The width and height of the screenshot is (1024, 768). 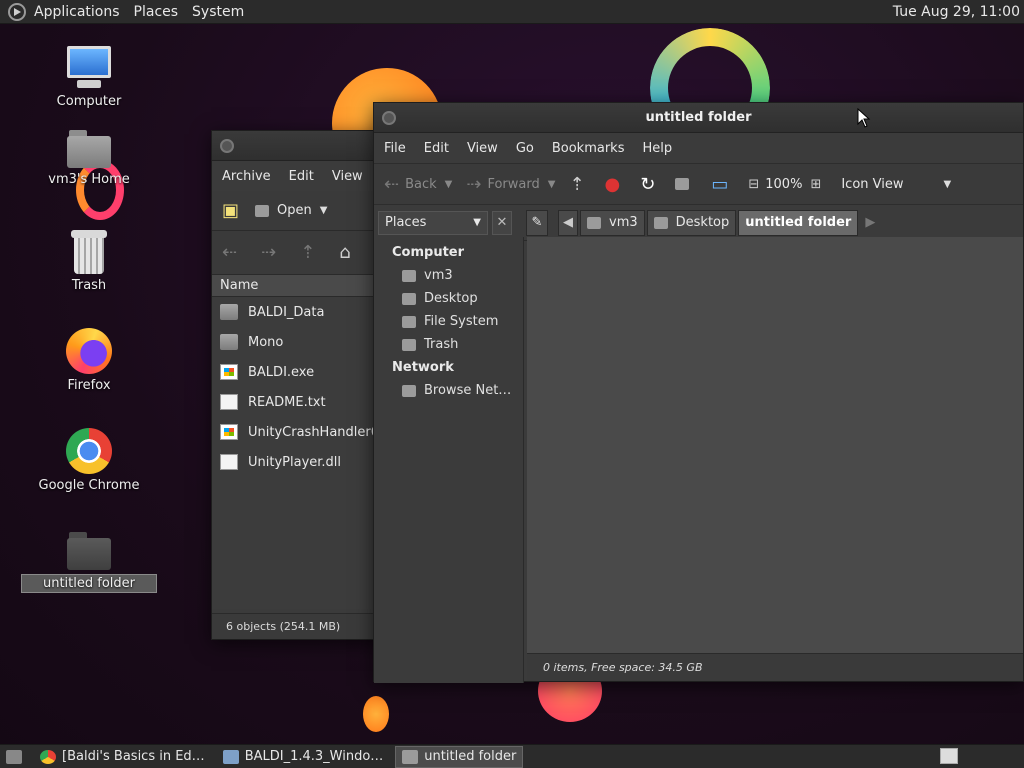 What do you see at coordinates (623, 222) in the screenshot?
I see `breadcrumb-label: vm3` at bounding box center [623, 222].